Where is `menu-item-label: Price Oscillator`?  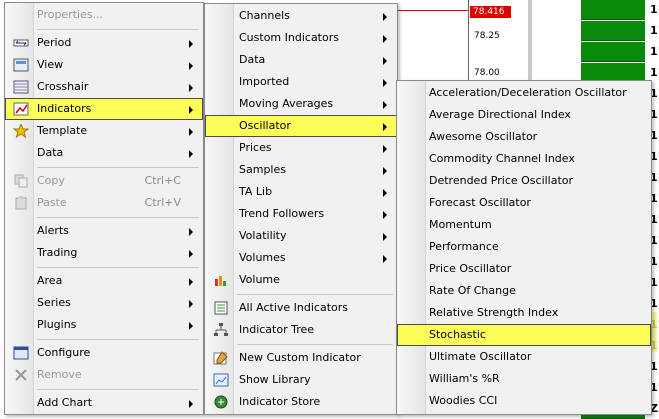 menu-item-label: Price Oscillator is located at coordinates (470, 268).